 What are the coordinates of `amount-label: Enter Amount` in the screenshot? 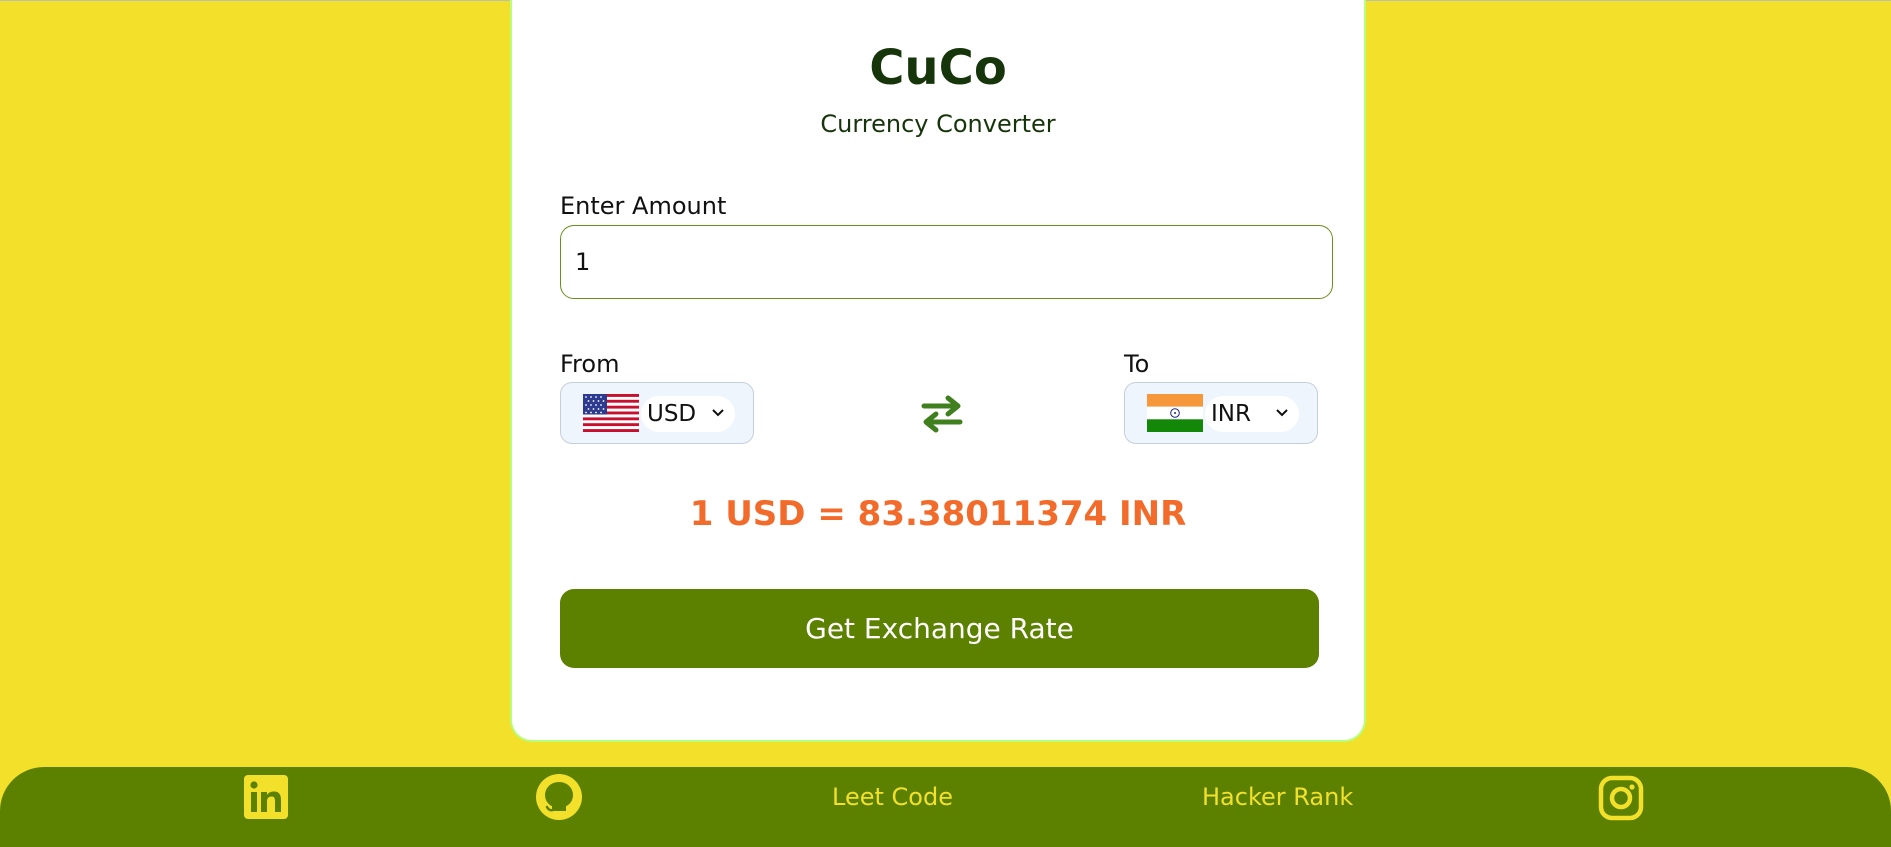 It's located at (643, 206).